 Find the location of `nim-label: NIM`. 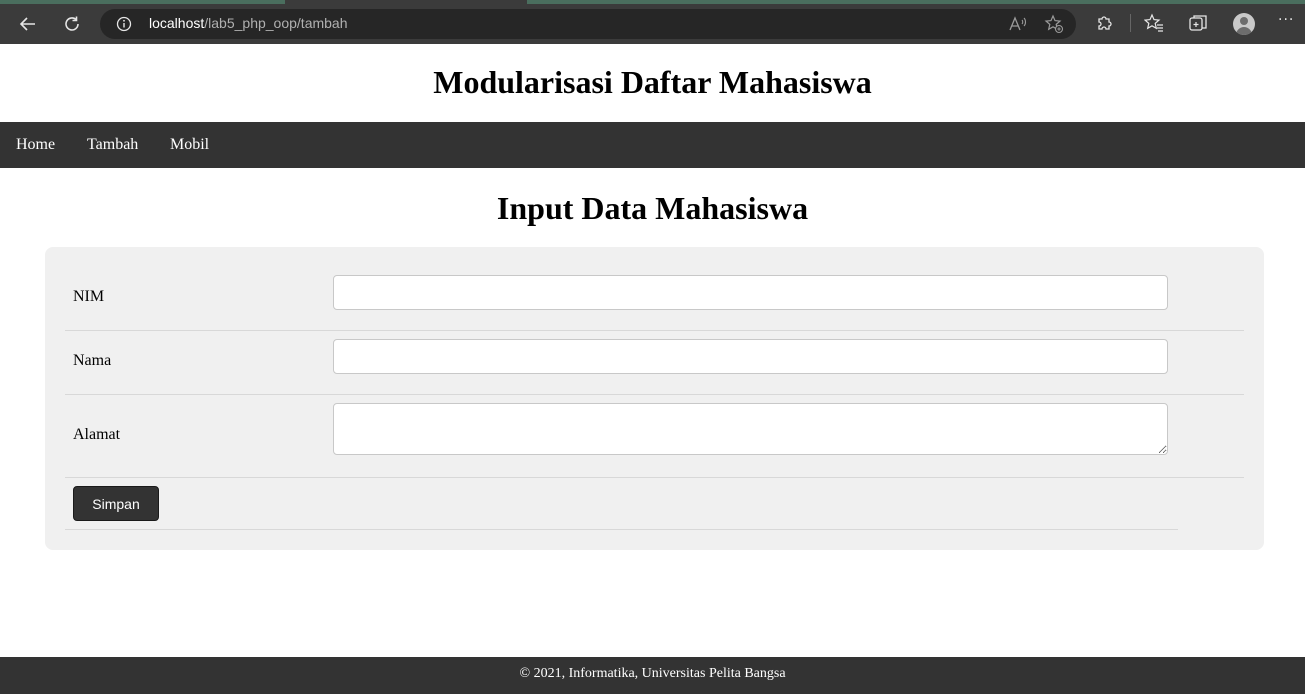

nim-label: NIM is located at coordinates (89, 296).